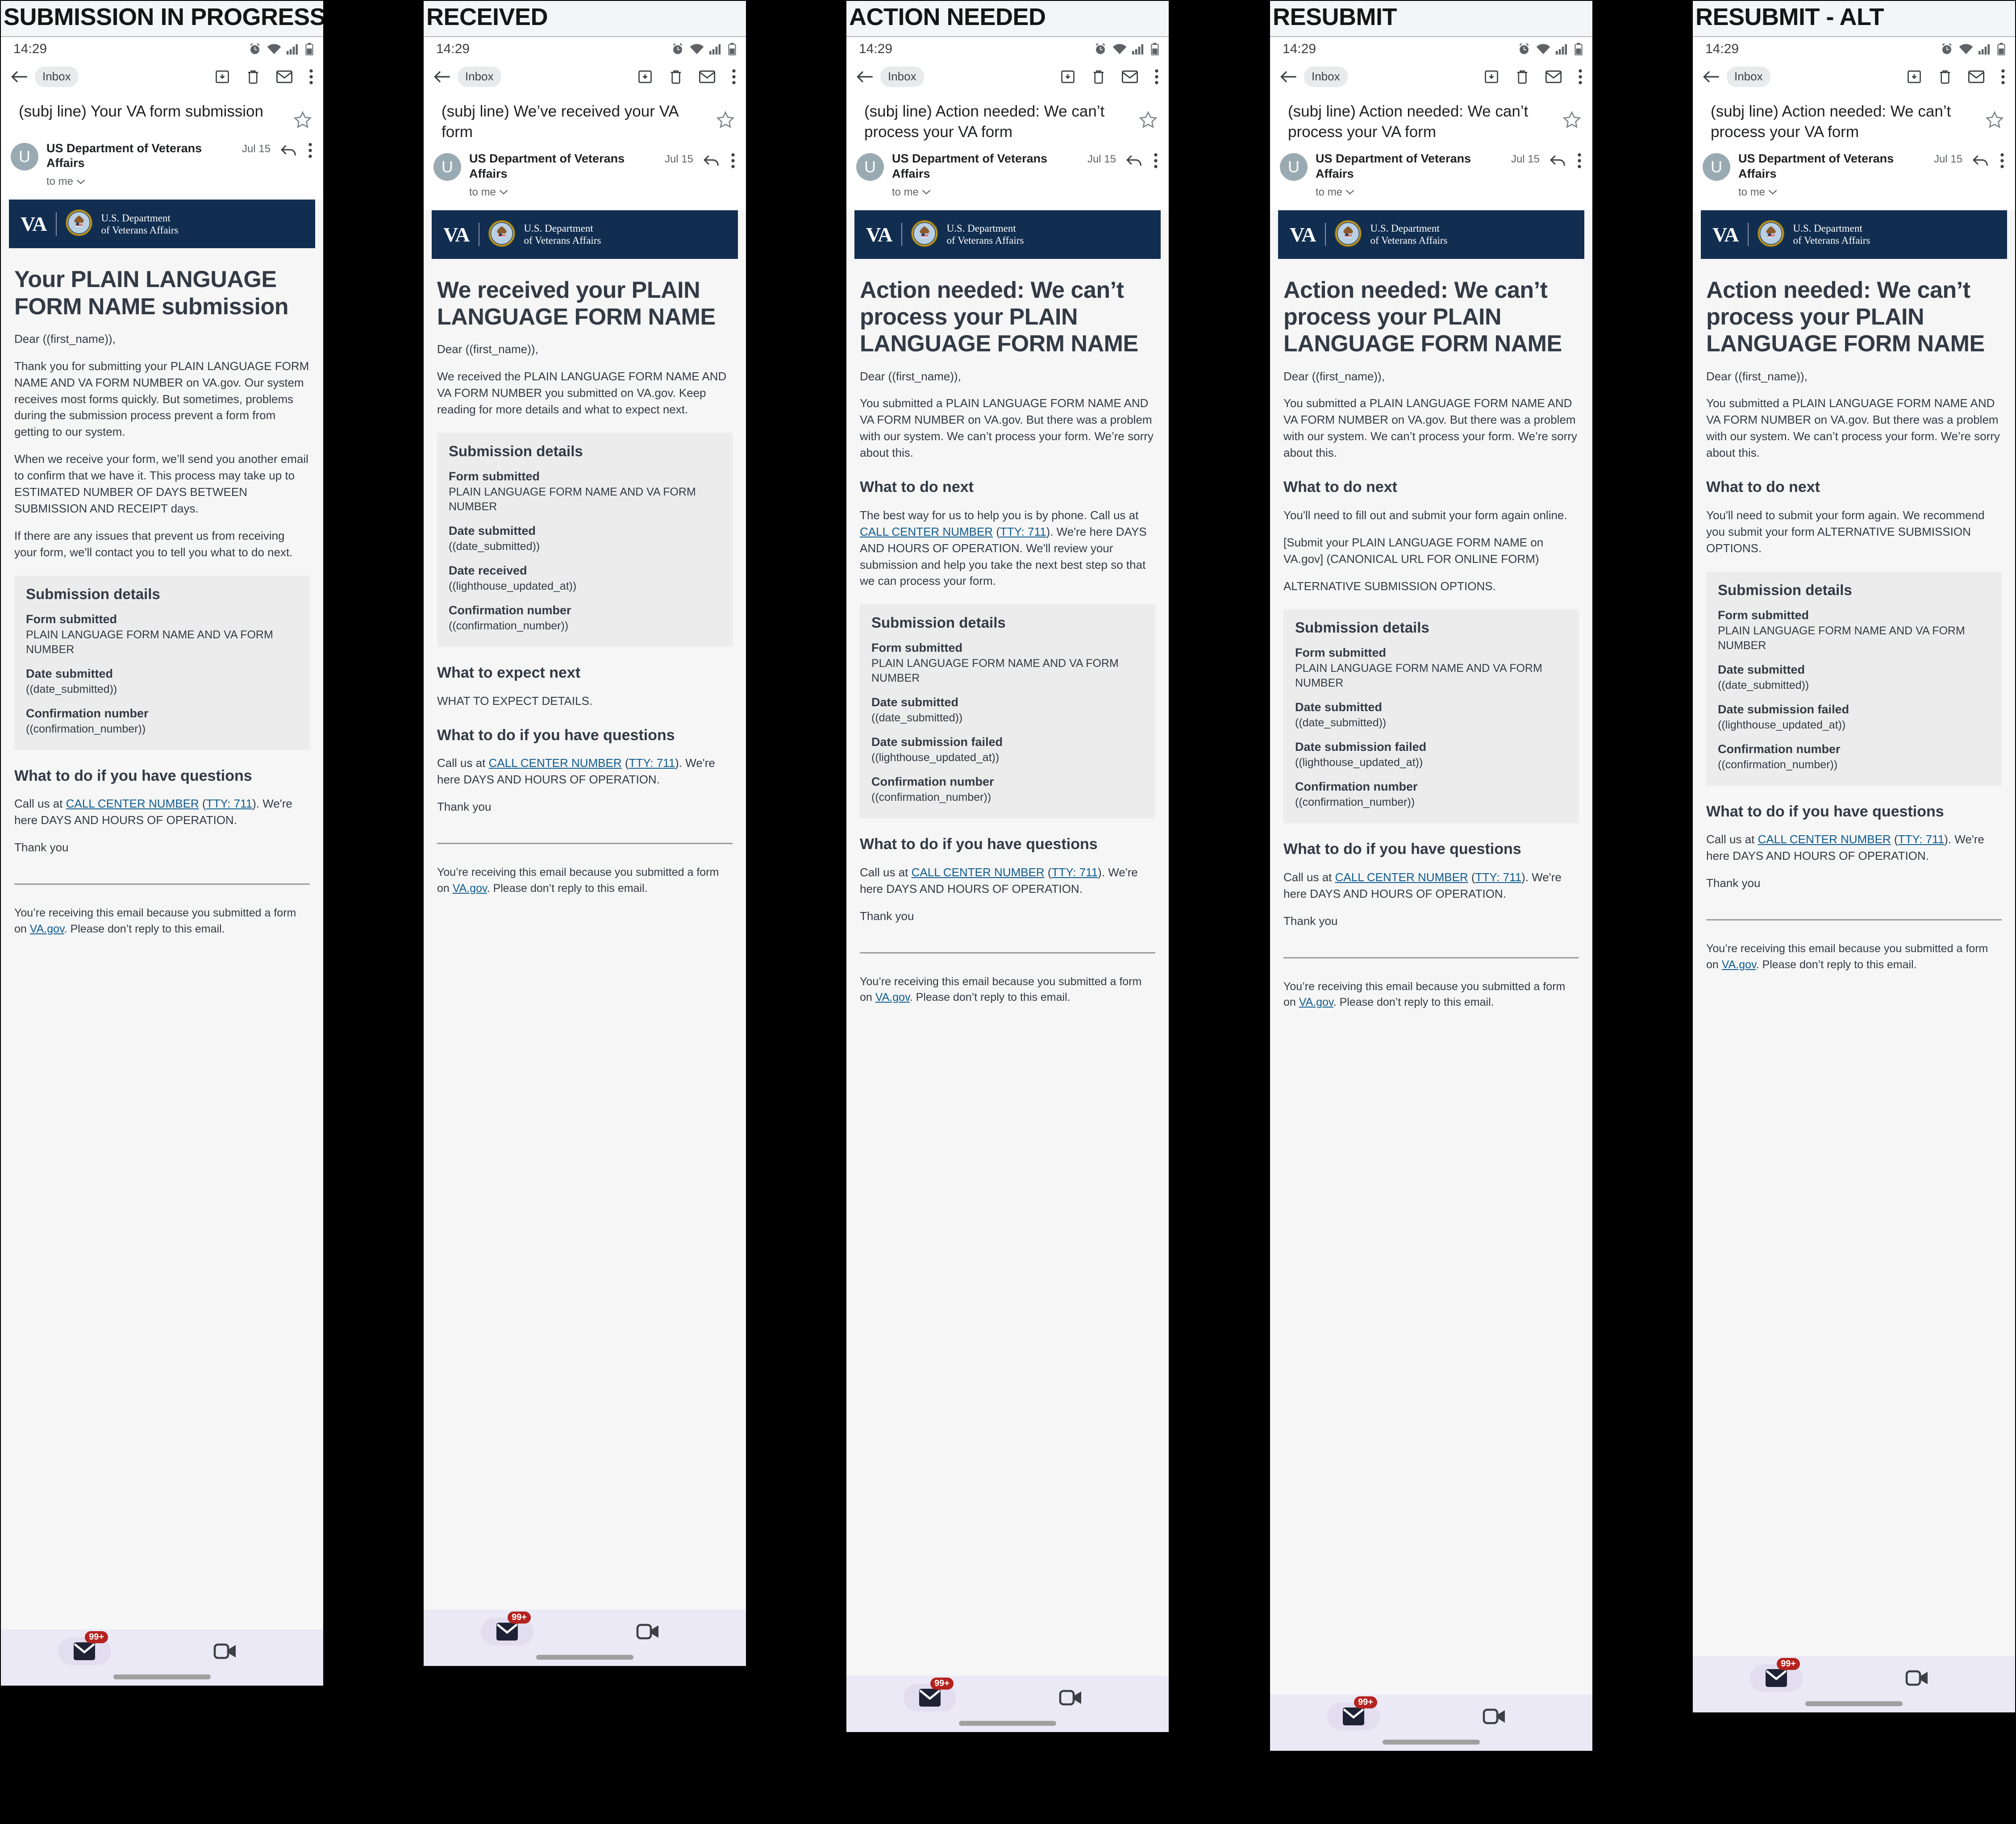 This screenshot has width=2016, height=1824. Describe the element at coordinates (1155, 49) in the screenshot. I see `battery-icon` at that location.